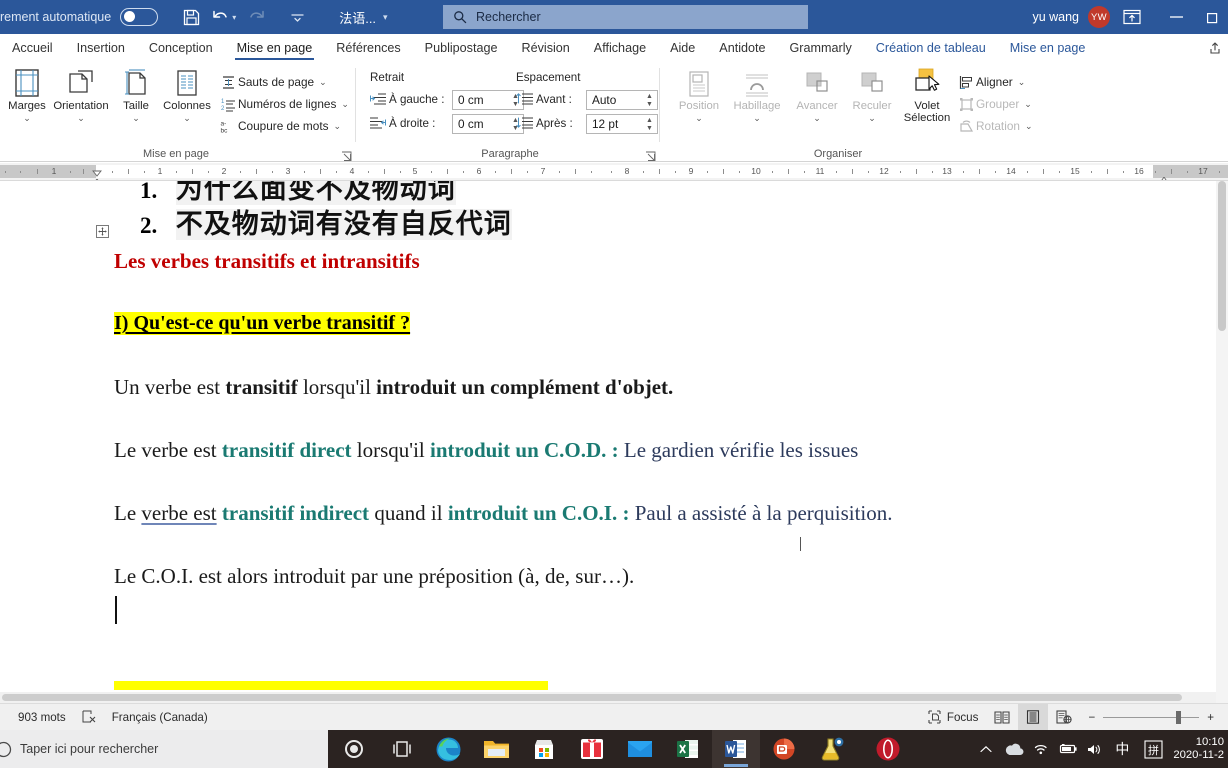  Describe the element at coordinates (640, 749) in the screenshot. I see `mail-icon` at that location.